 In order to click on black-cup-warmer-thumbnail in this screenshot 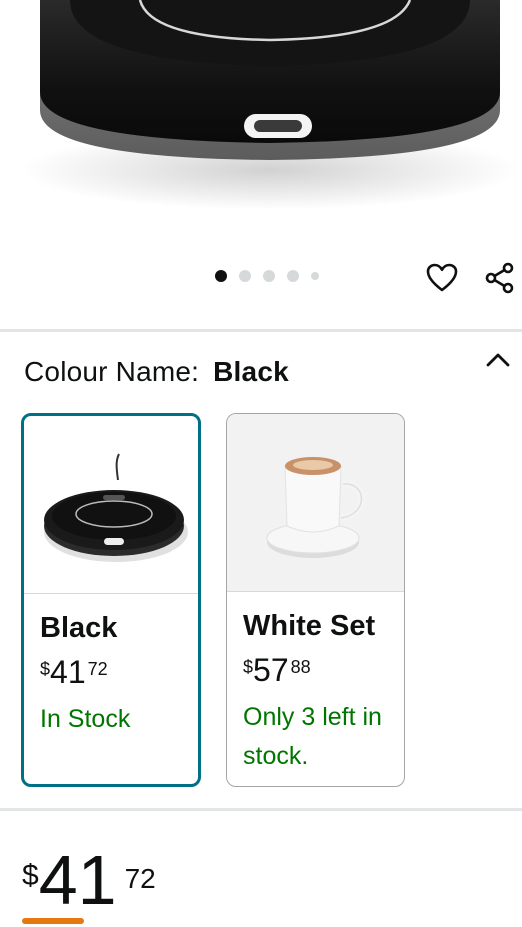, I will do `click(116, 507)`.